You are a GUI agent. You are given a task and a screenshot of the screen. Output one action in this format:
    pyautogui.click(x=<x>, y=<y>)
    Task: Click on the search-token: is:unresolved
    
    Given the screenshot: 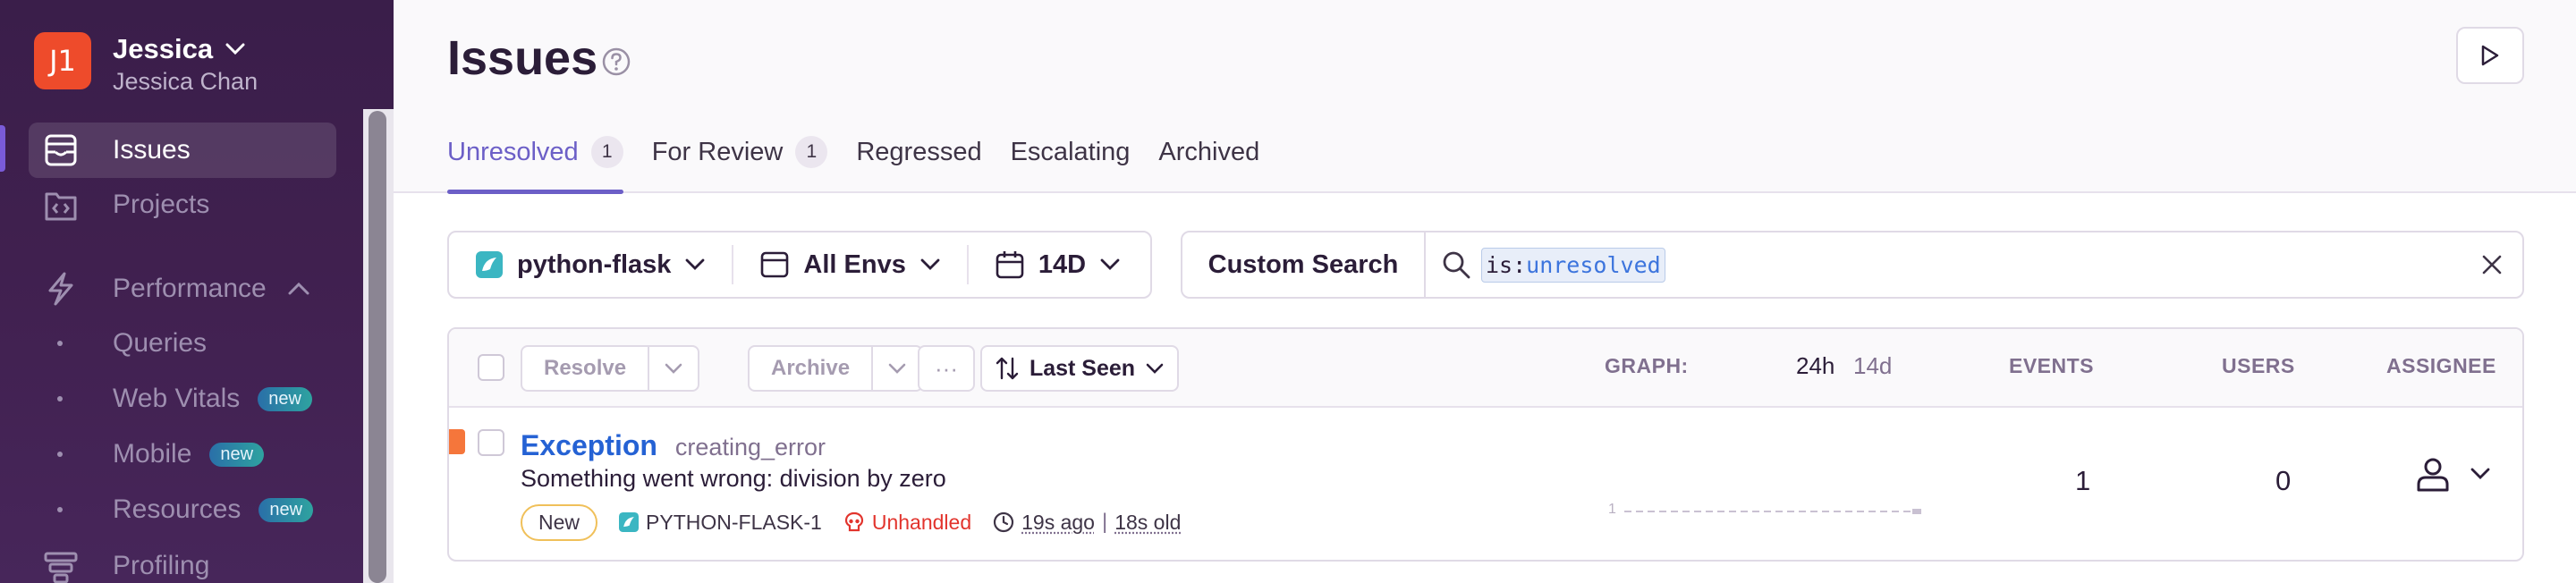 What is the action you would take?
    pyautogui.click(x=1573, y=265)
    